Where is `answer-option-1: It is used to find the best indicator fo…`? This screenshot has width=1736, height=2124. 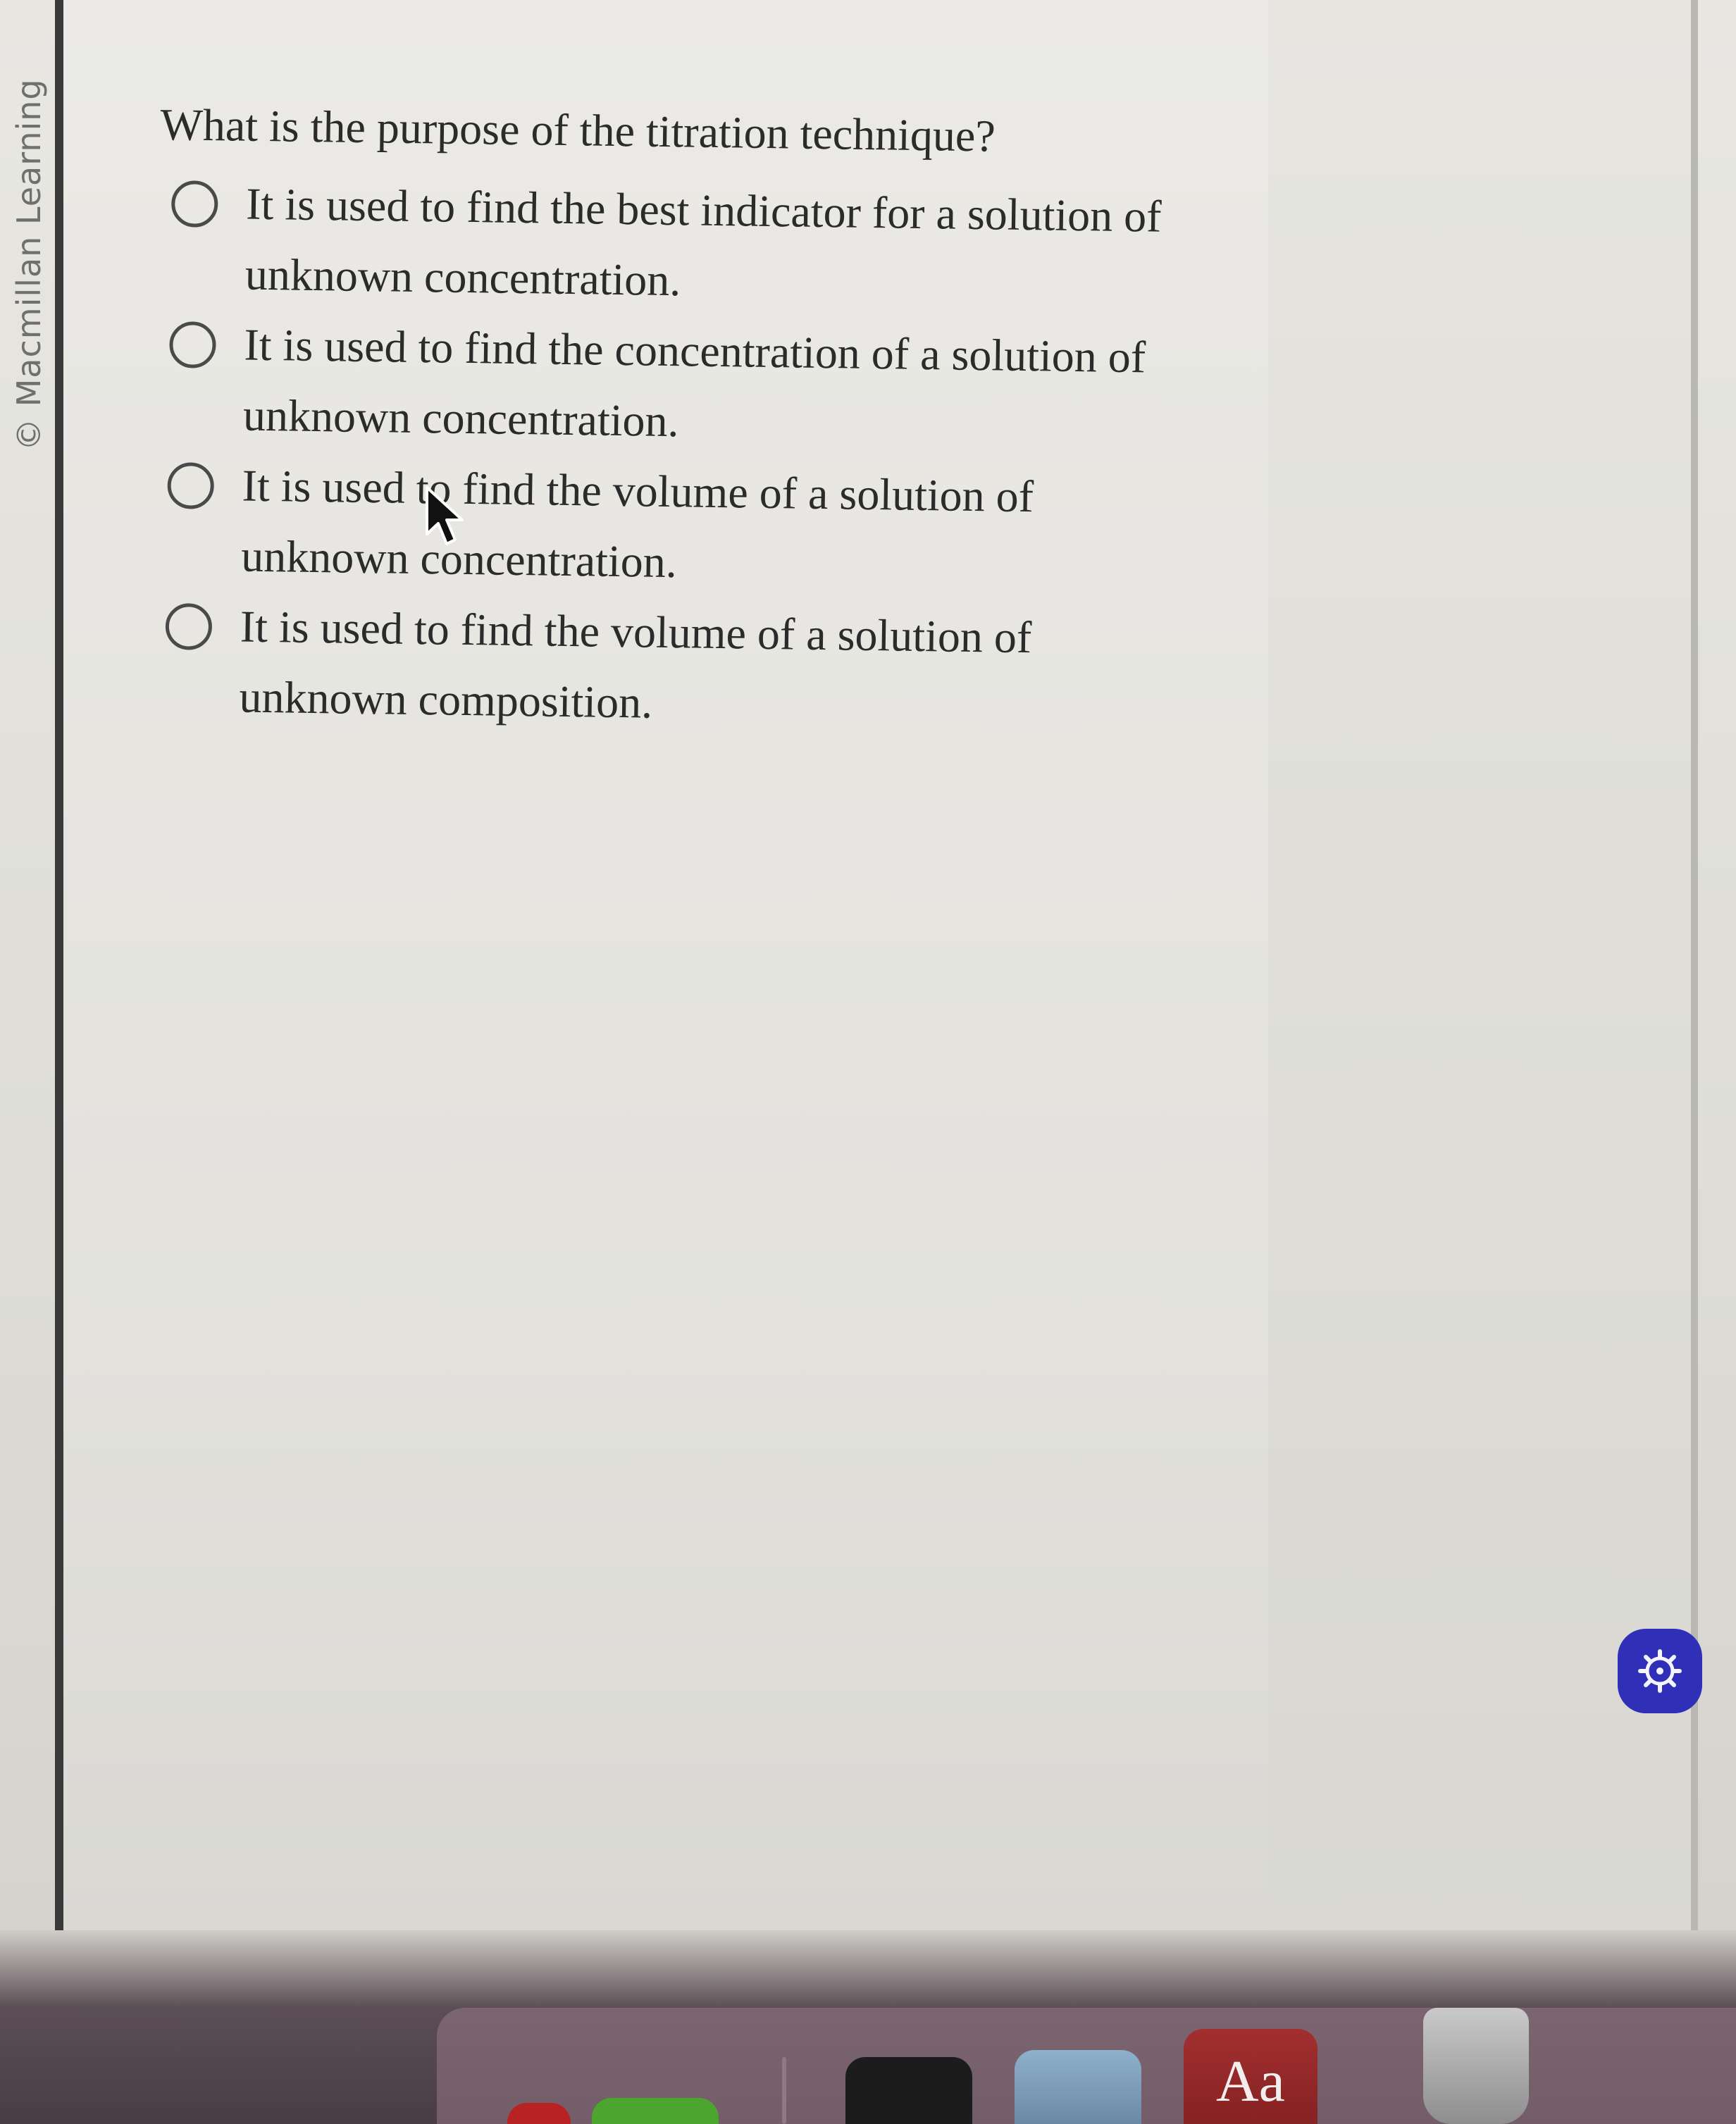 answer-option-1: It is used to find the best indicator fo… is located at coordinates (677, 245).